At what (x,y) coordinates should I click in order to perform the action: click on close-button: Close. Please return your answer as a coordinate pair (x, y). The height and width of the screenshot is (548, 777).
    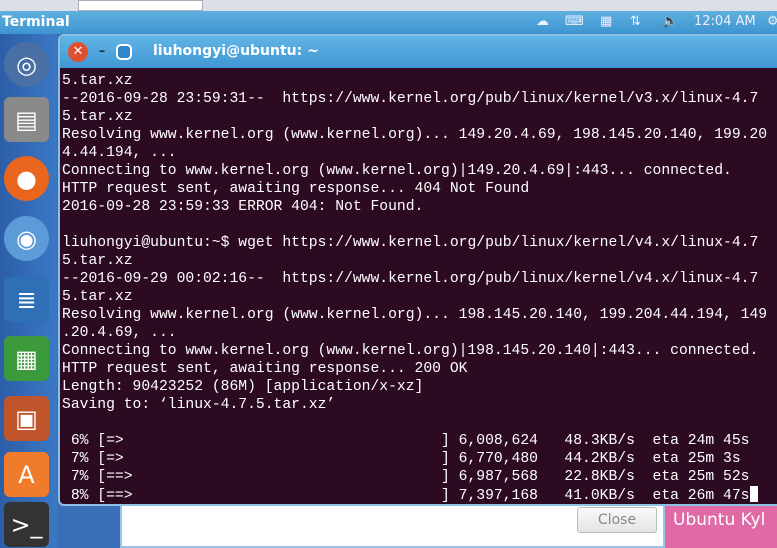
    Looking at the image, I should click on (617, 520).